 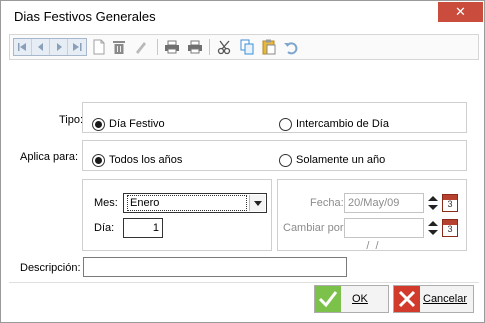 I want to click on tipo-option-intercambio: Intercambio de Día, so click(x=342, y=124).